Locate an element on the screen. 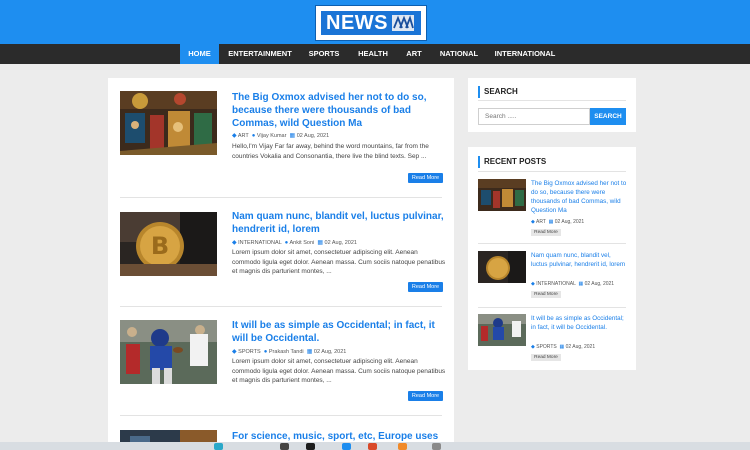 The width and height of the screenshot is (750, 450). recent-post-category: INTERNATIONAL is located at coordinates (555, 284).